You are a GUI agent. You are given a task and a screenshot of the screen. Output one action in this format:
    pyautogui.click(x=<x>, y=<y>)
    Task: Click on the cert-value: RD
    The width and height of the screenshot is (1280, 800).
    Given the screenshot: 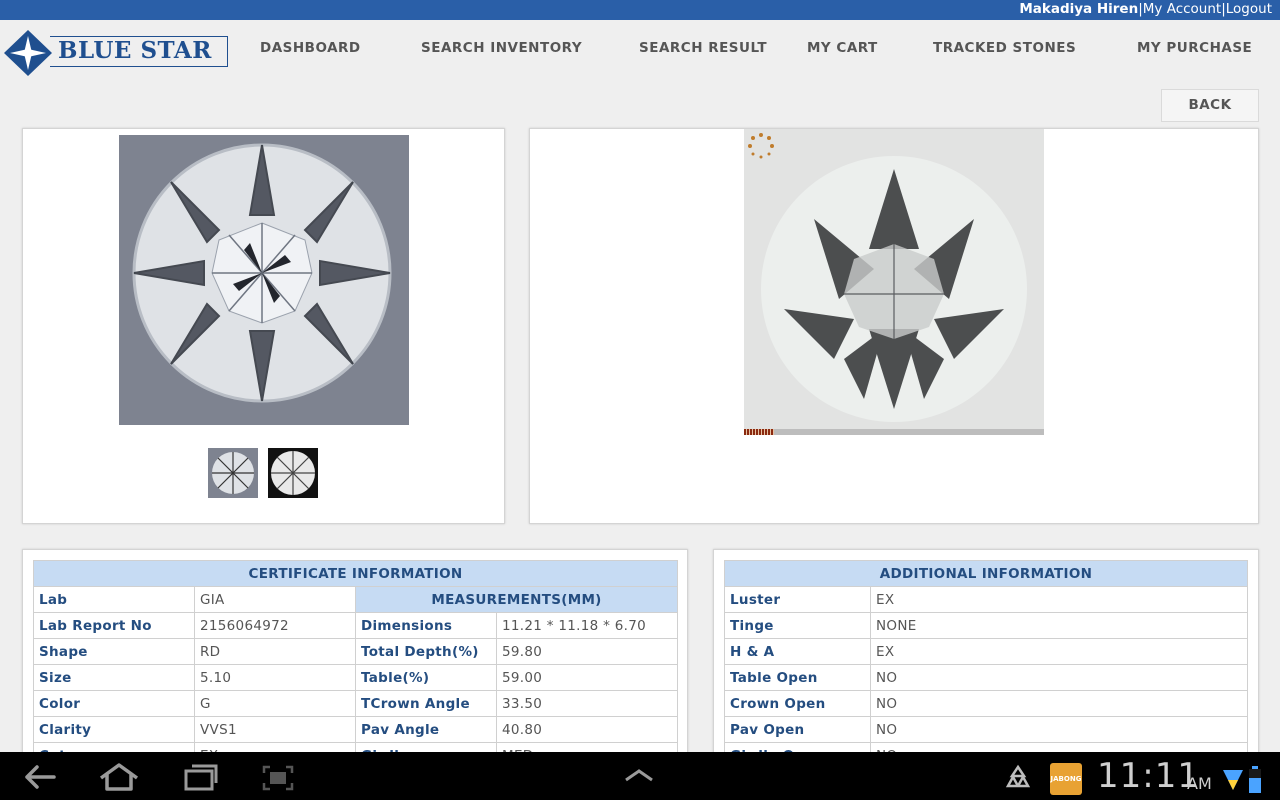 What is the action you would take?
    pyautogui.click(x=275, y=651)
    